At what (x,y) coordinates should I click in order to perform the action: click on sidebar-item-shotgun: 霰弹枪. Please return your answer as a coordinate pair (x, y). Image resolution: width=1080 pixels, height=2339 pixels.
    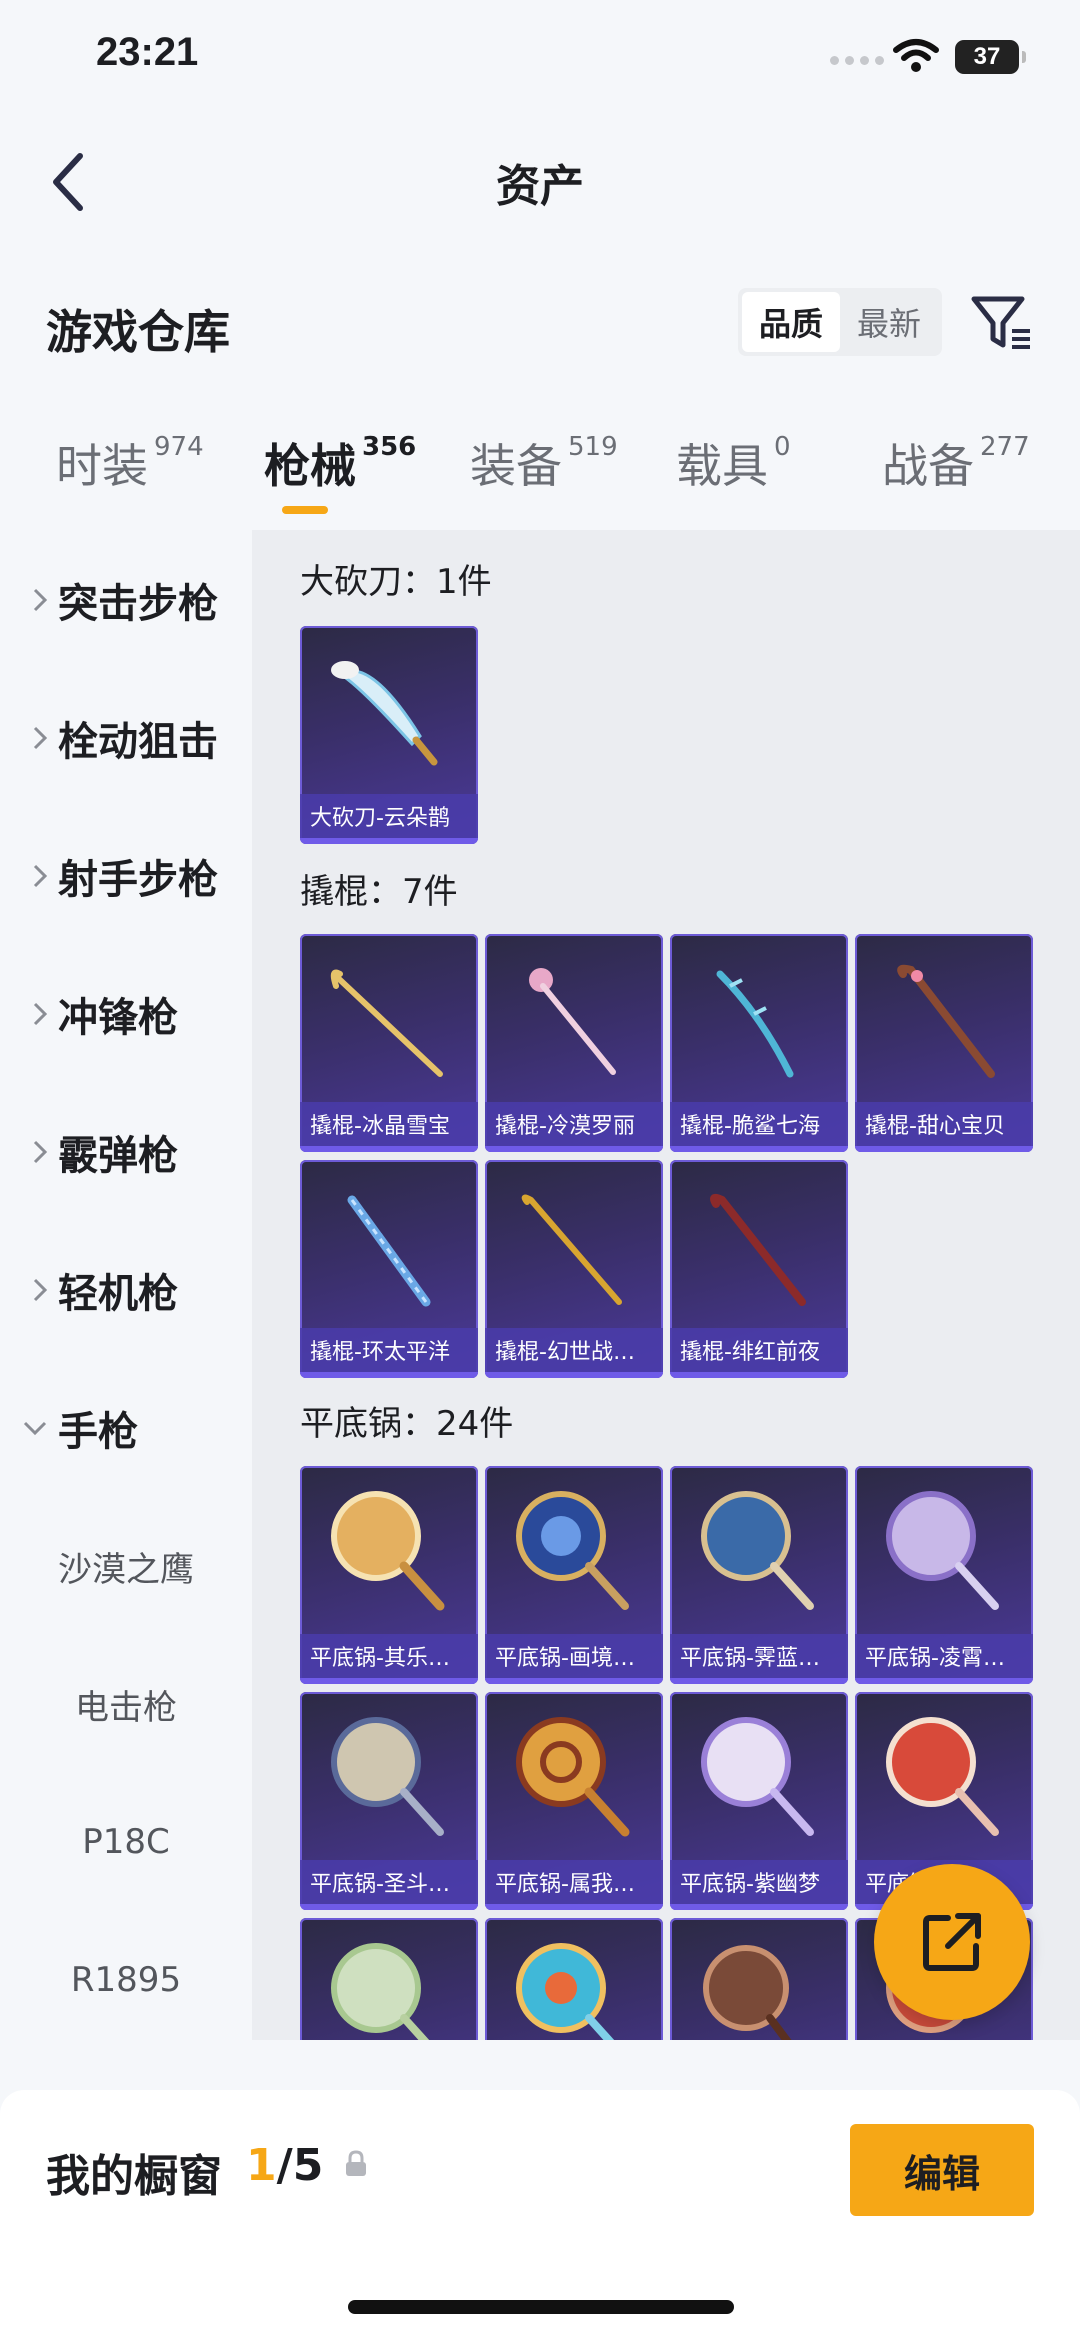
    Looking at the image, I should click on (126, 1152).